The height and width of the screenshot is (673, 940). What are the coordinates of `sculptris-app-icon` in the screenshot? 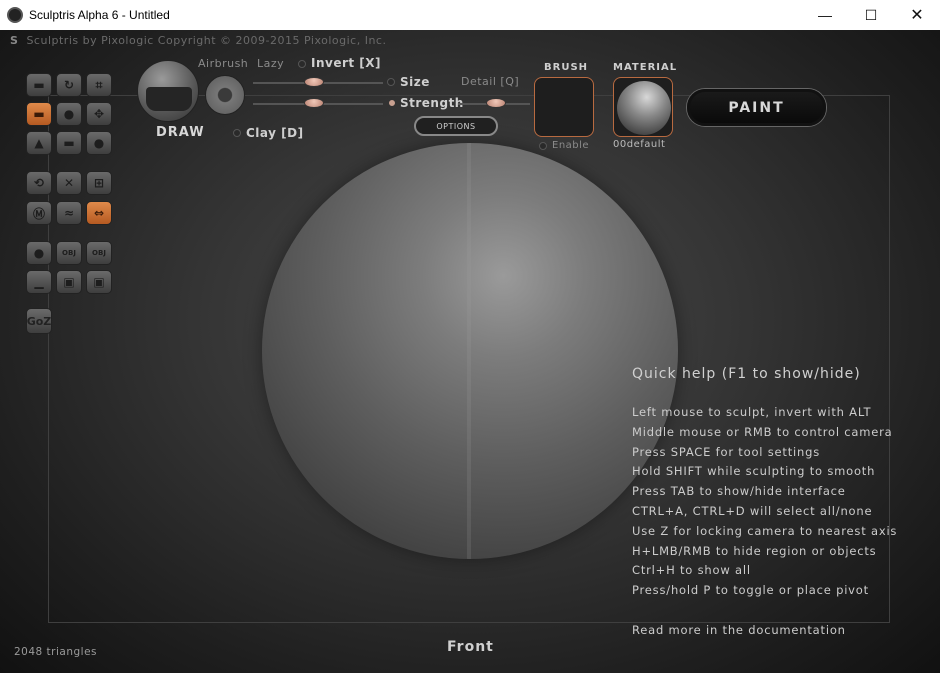 It's located at (15, 15).